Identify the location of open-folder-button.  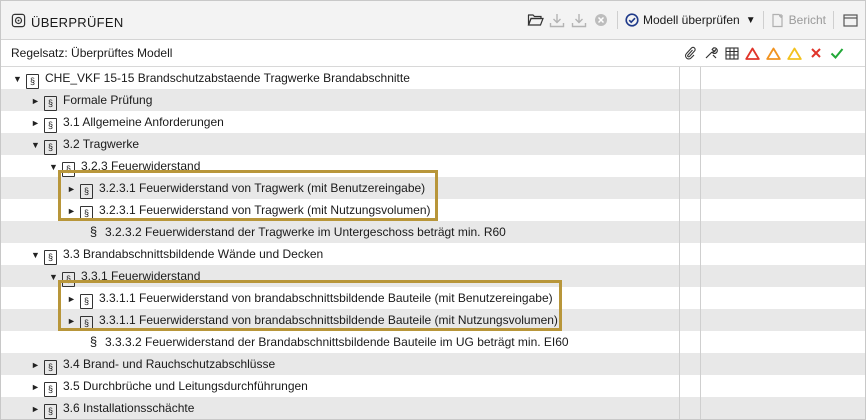
(535, 20).